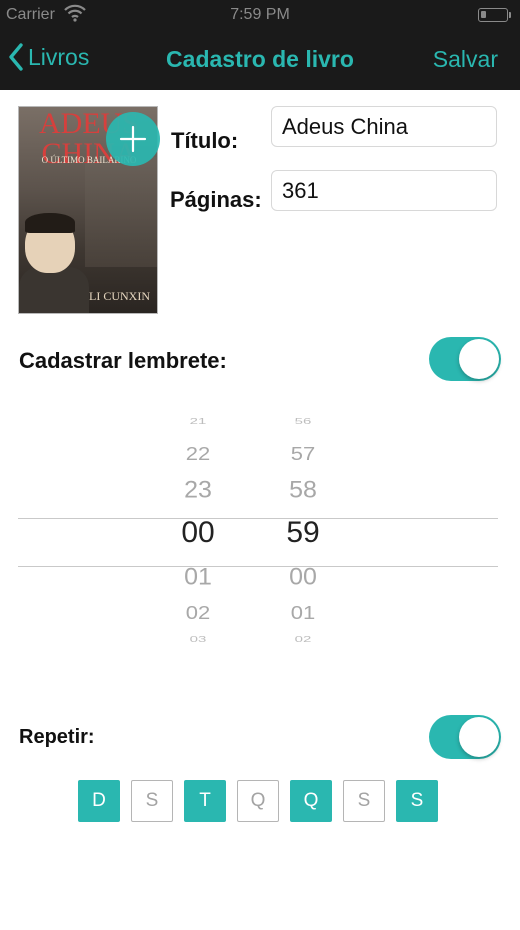  I want to click on cover-background-building, so click(121, 212).